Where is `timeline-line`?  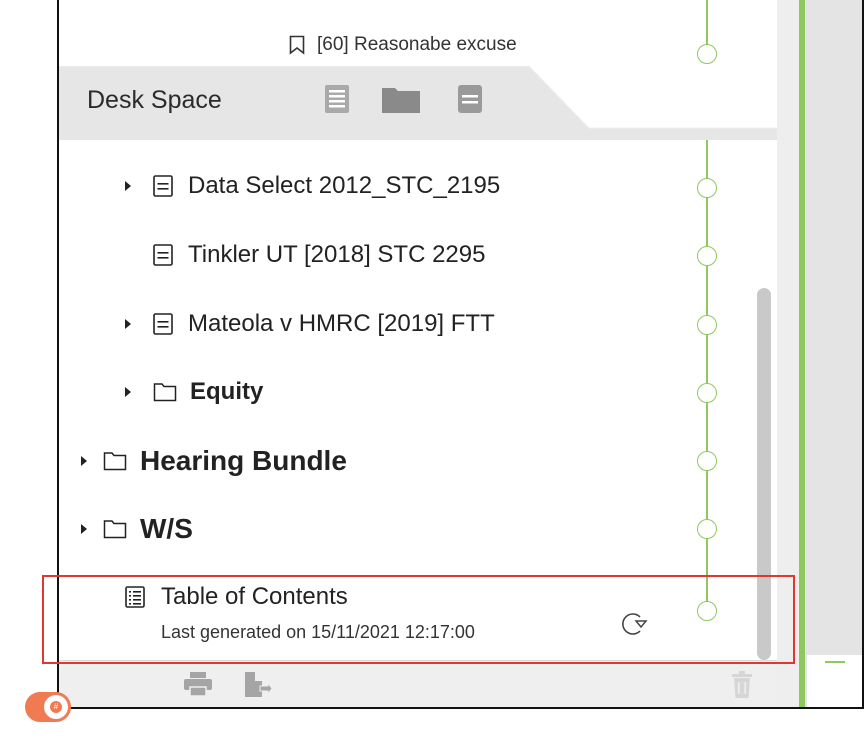
timeline-line is located at coordinates (707, 375).